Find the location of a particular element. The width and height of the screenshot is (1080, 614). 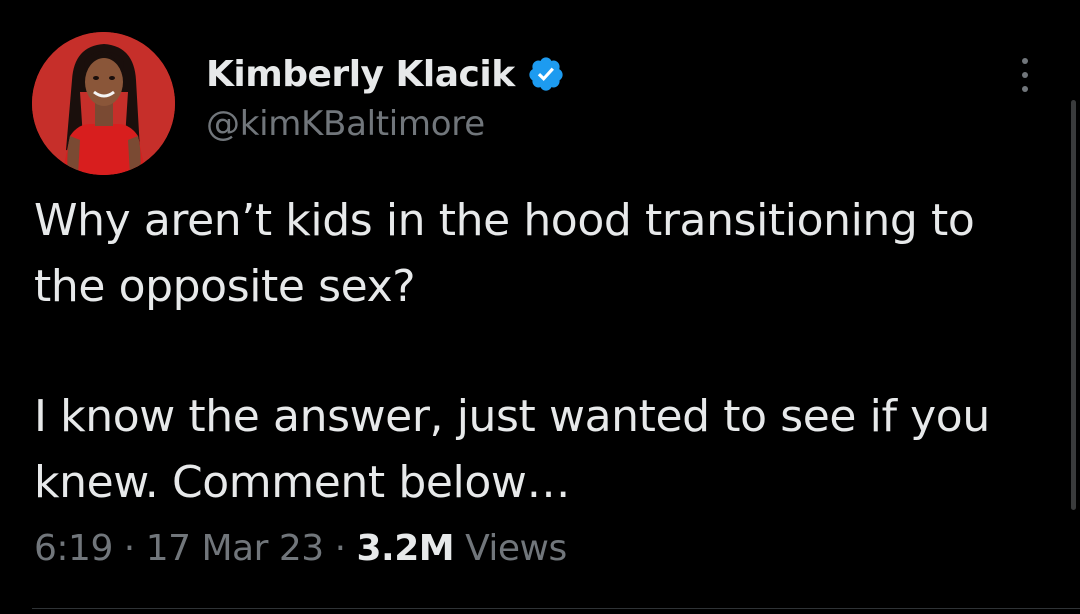

verified-badge-icon is located at coordinates (546, 74).